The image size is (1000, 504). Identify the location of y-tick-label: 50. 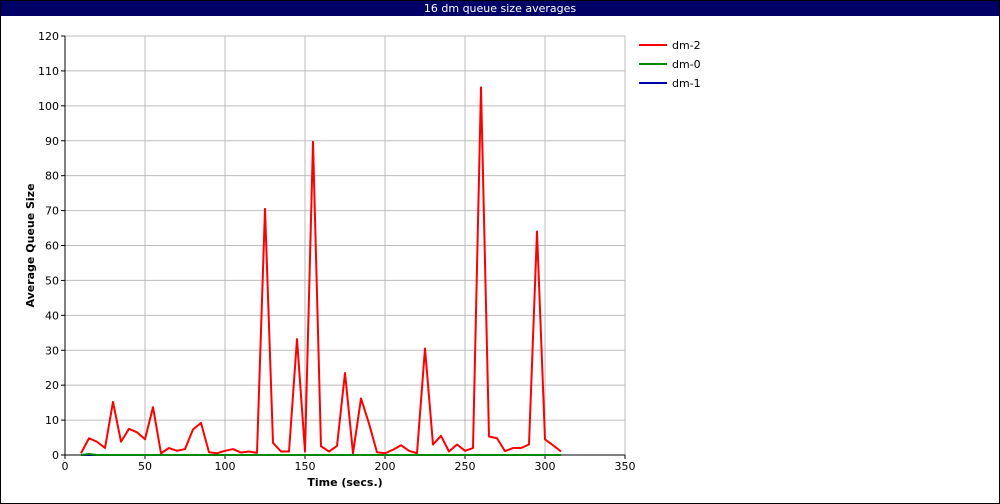
(52, 280).